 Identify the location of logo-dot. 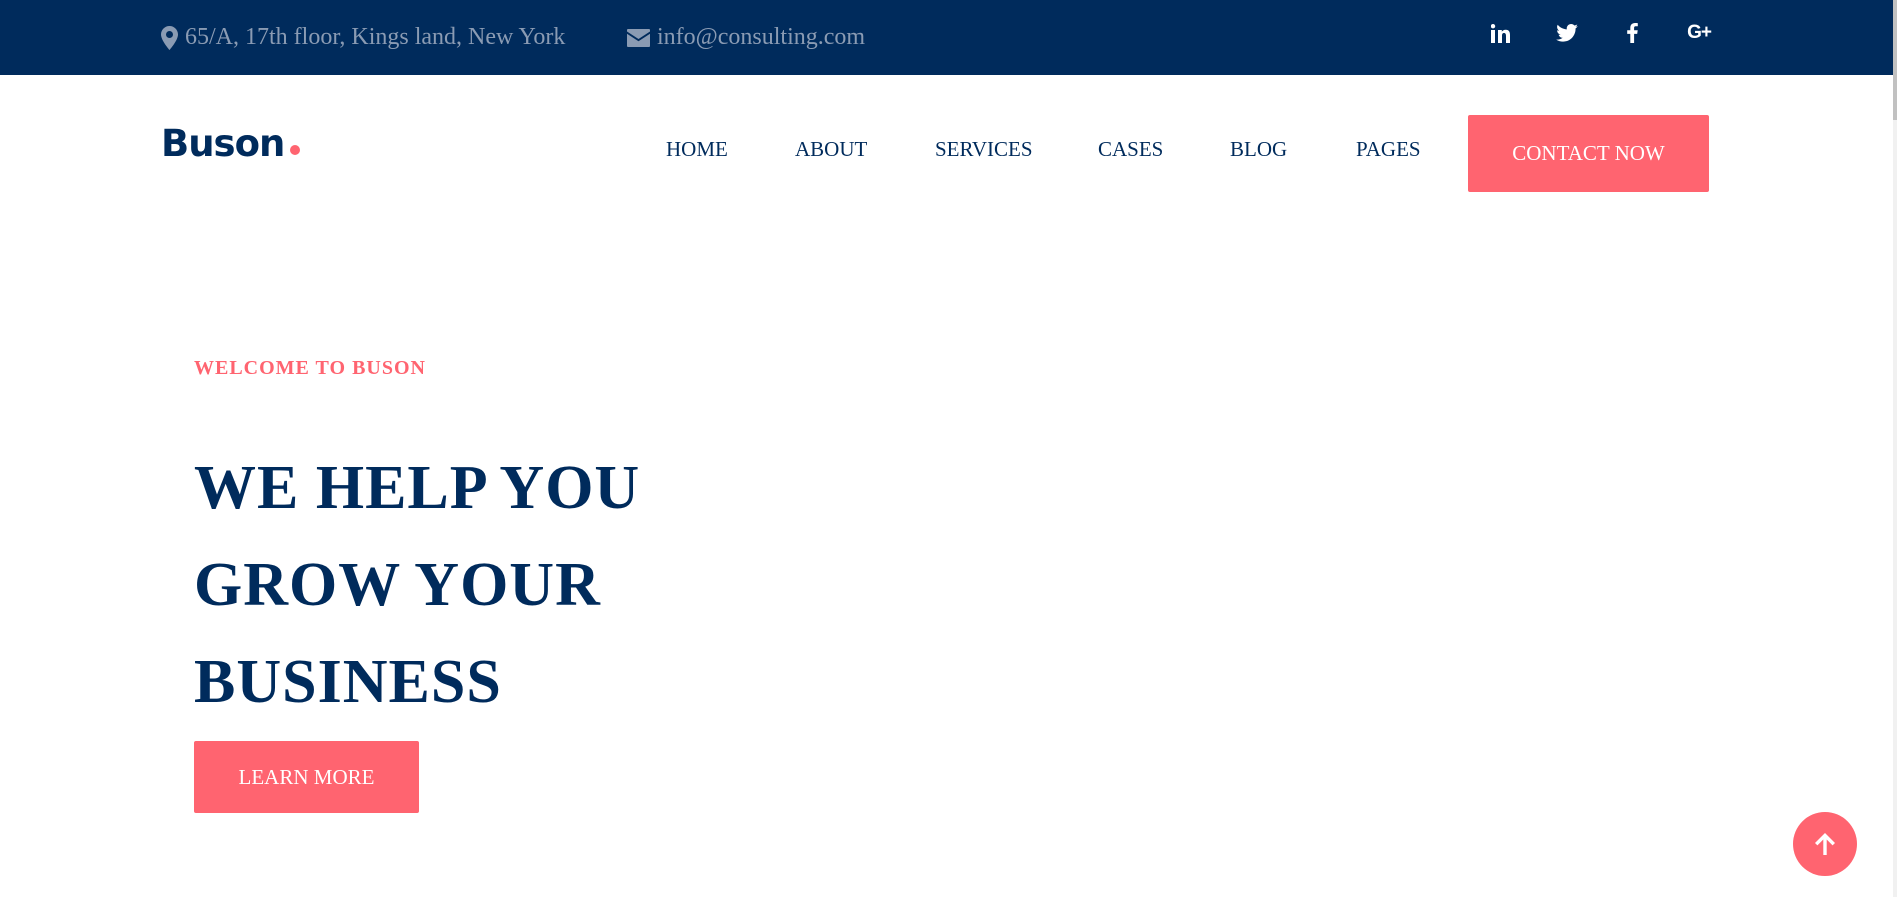
(295, 150).